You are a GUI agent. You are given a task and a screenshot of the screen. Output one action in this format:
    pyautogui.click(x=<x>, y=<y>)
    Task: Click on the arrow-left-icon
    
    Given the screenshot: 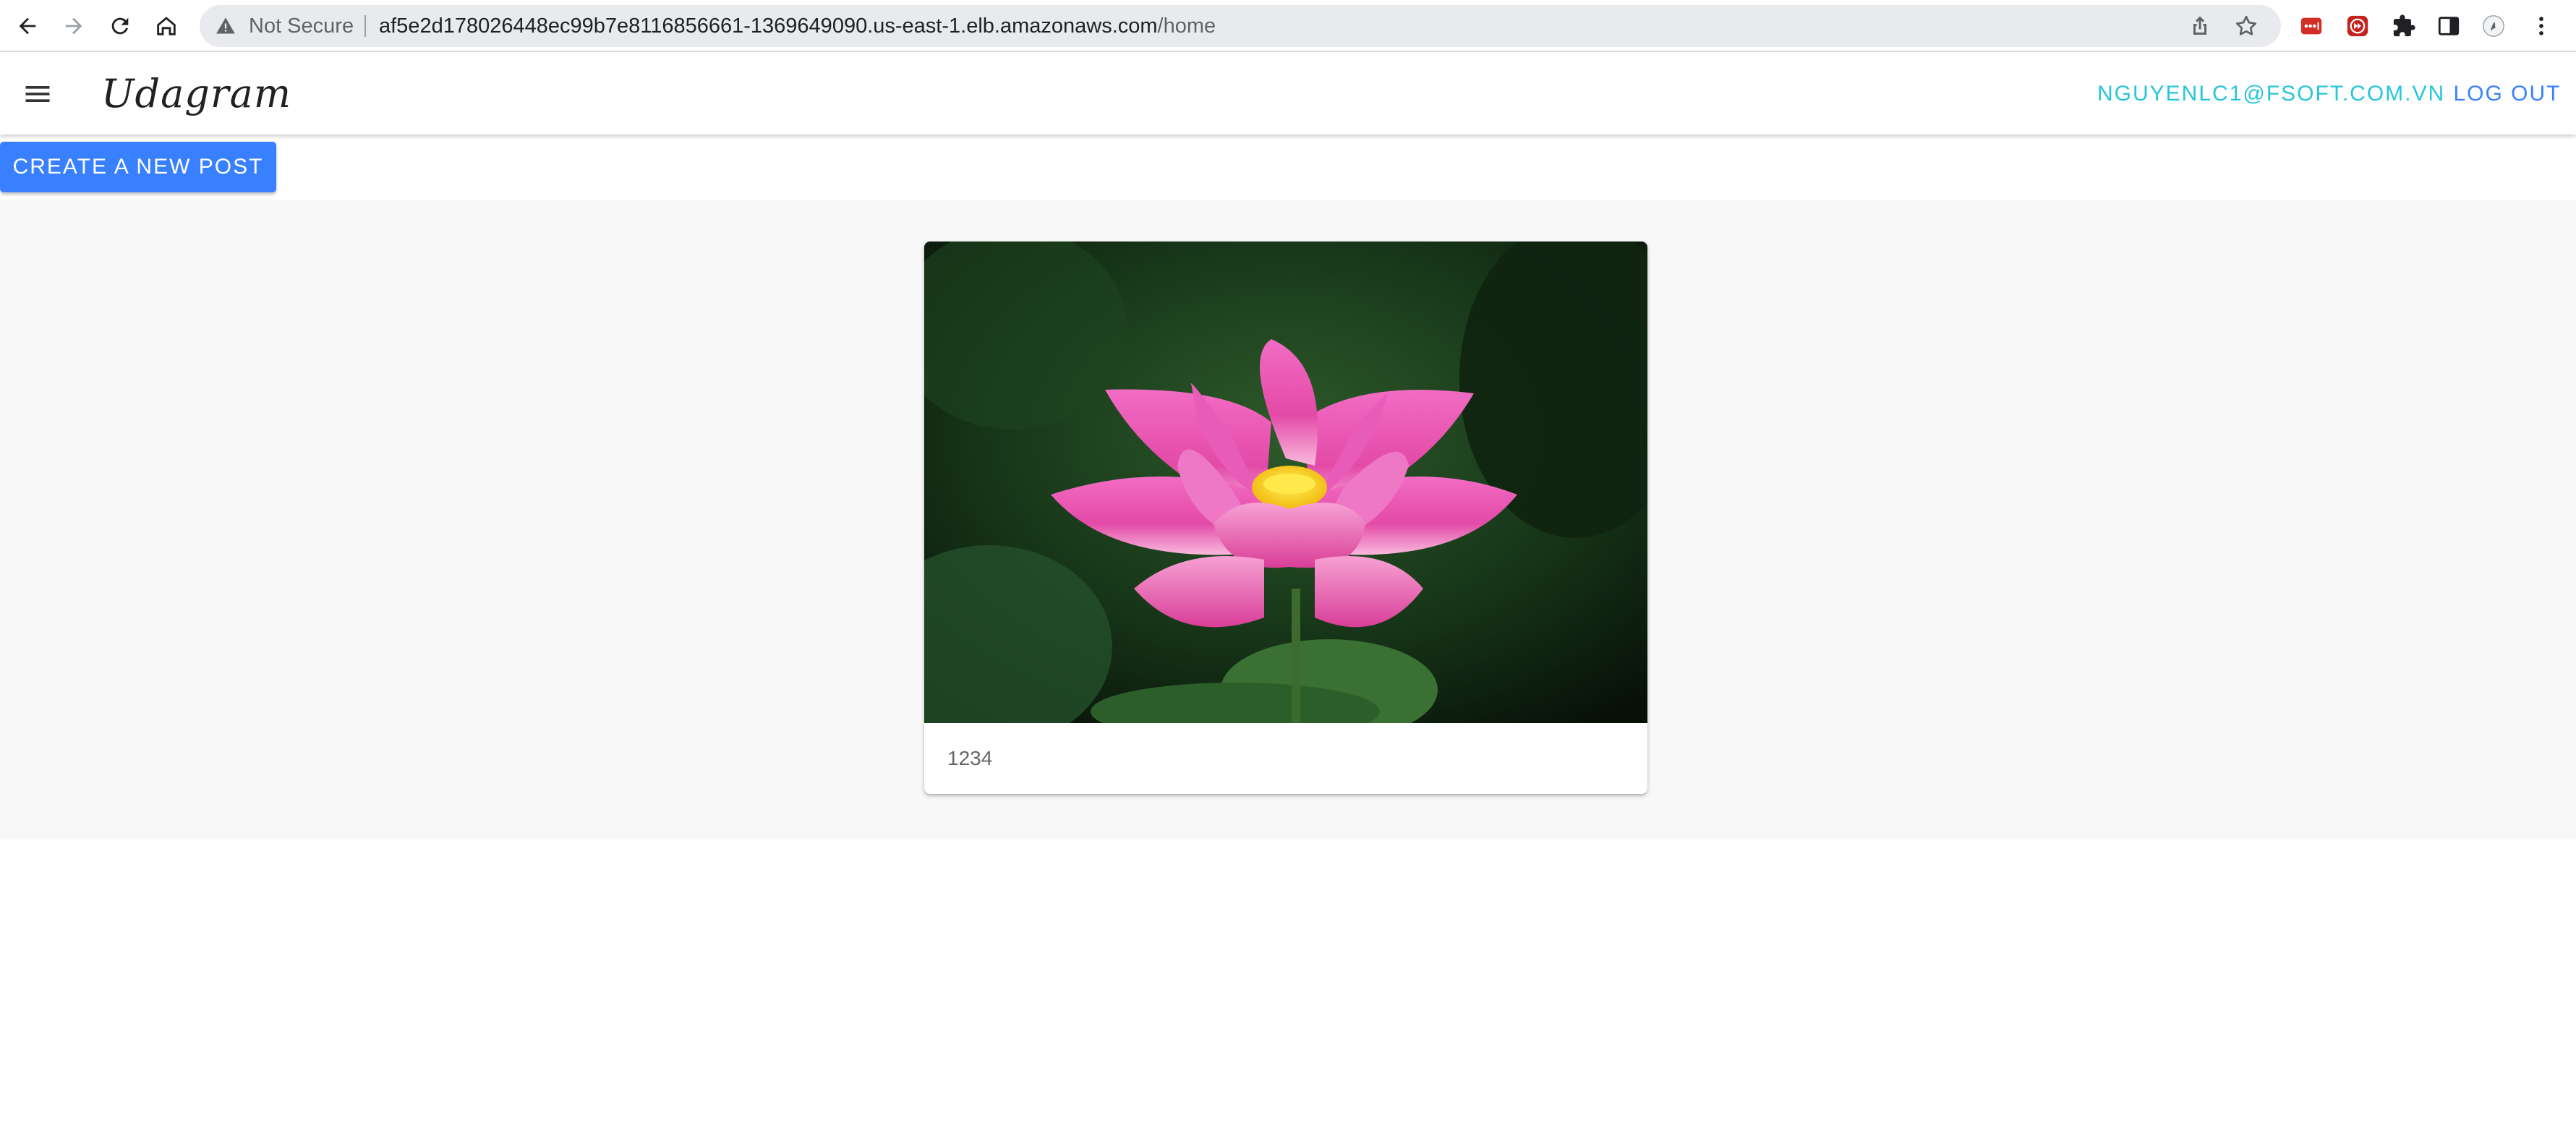 What is the action you would take?
    pyautogui.click(x=28, y=26)
    